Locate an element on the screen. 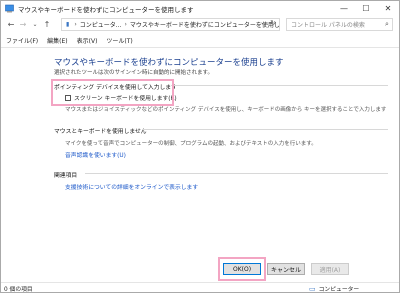  breadcrumb-current: マウスやキーボードを使わずにコンピューターを使用します is located at coordinates (204, 24).